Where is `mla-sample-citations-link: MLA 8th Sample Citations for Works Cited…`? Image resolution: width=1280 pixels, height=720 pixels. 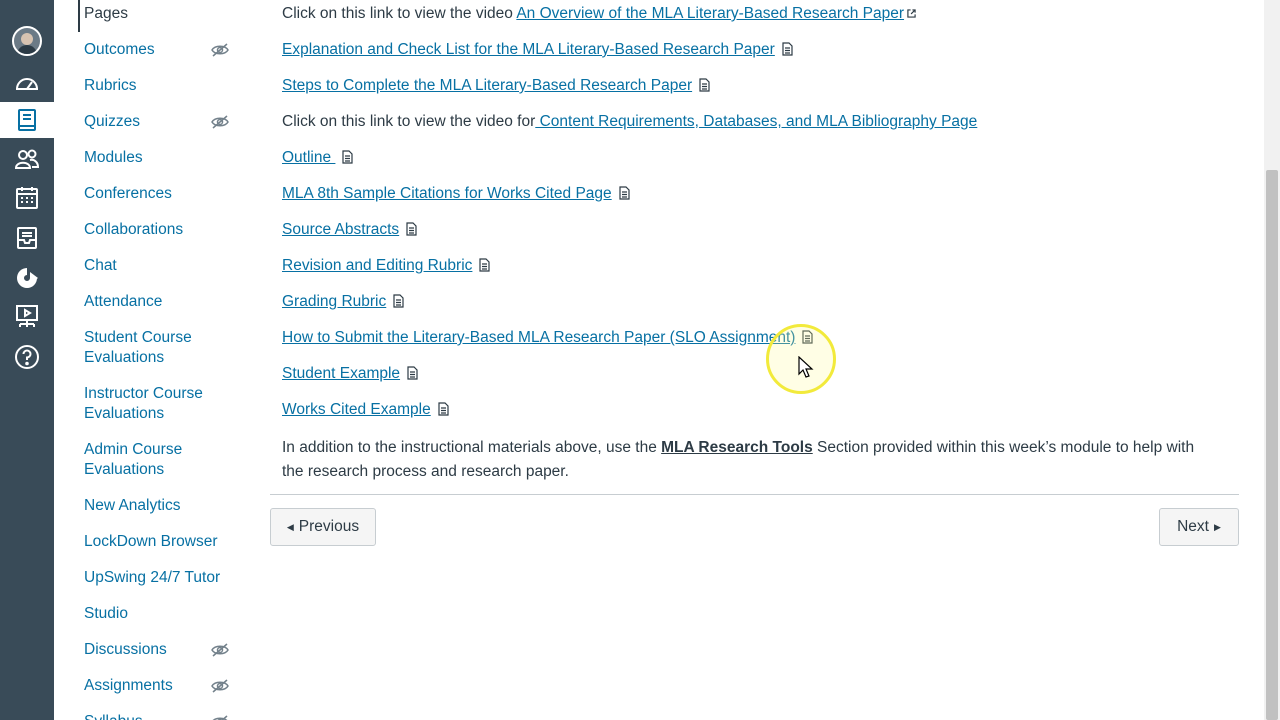
mla-sample-citations-link: MLA 8th Sample Citations for Works Cited… is located at coordinates (447, 193).